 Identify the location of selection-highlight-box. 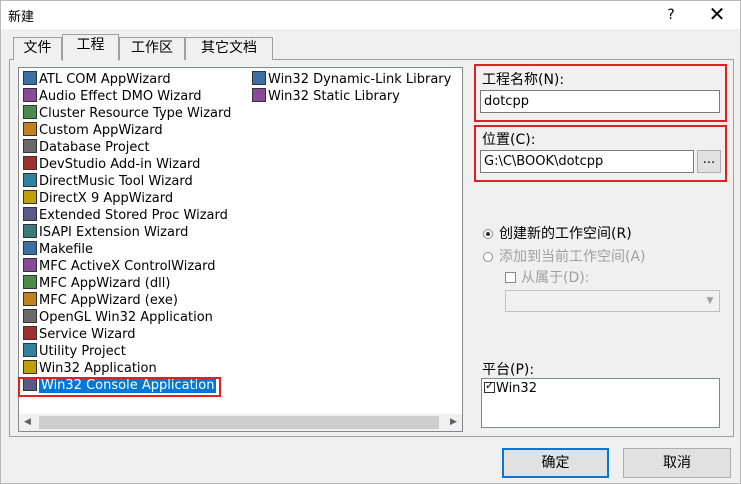
(119, 387).